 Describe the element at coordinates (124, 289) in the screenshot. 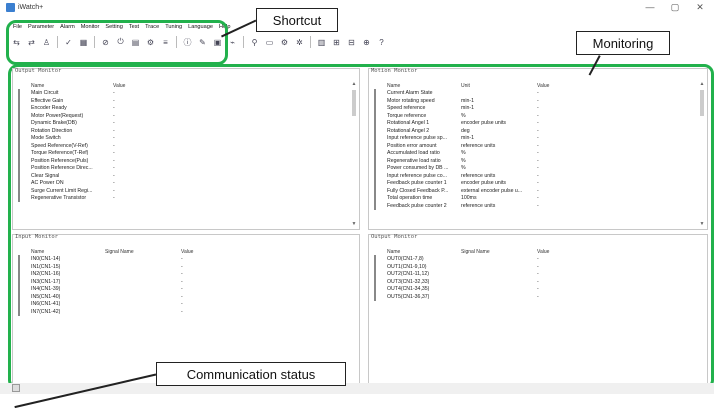

I see `table-row: IN4(CN1-39) -` at that location.